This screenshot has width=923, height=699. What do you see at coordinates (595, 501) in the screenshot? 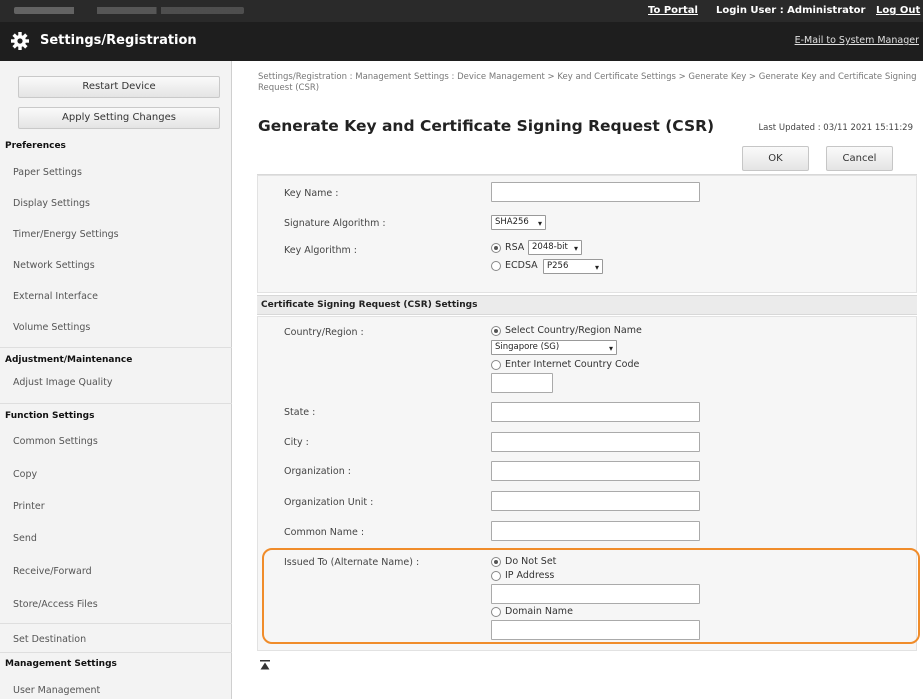
I see `organization-unit-input` at bounding box center [595, 501].